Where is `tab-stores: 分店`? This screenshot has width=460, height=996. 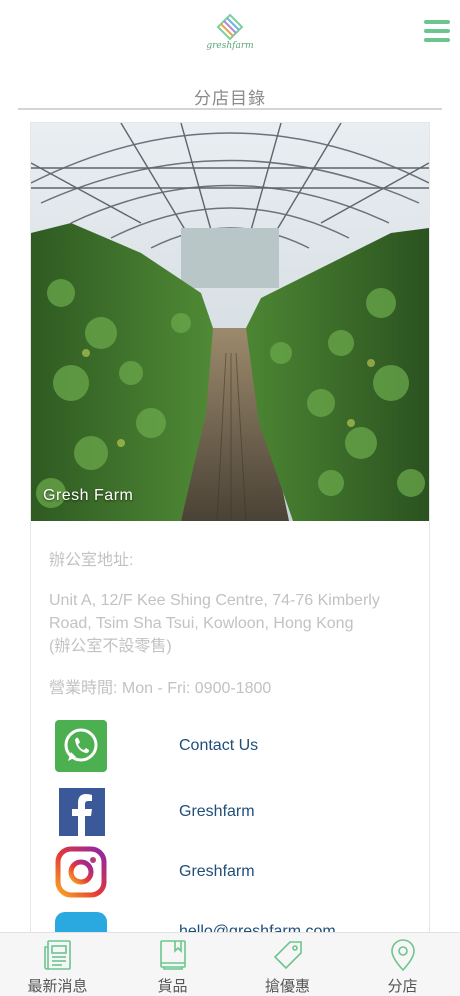
tab-stores: 分店 is located at coordinates (402, 964).